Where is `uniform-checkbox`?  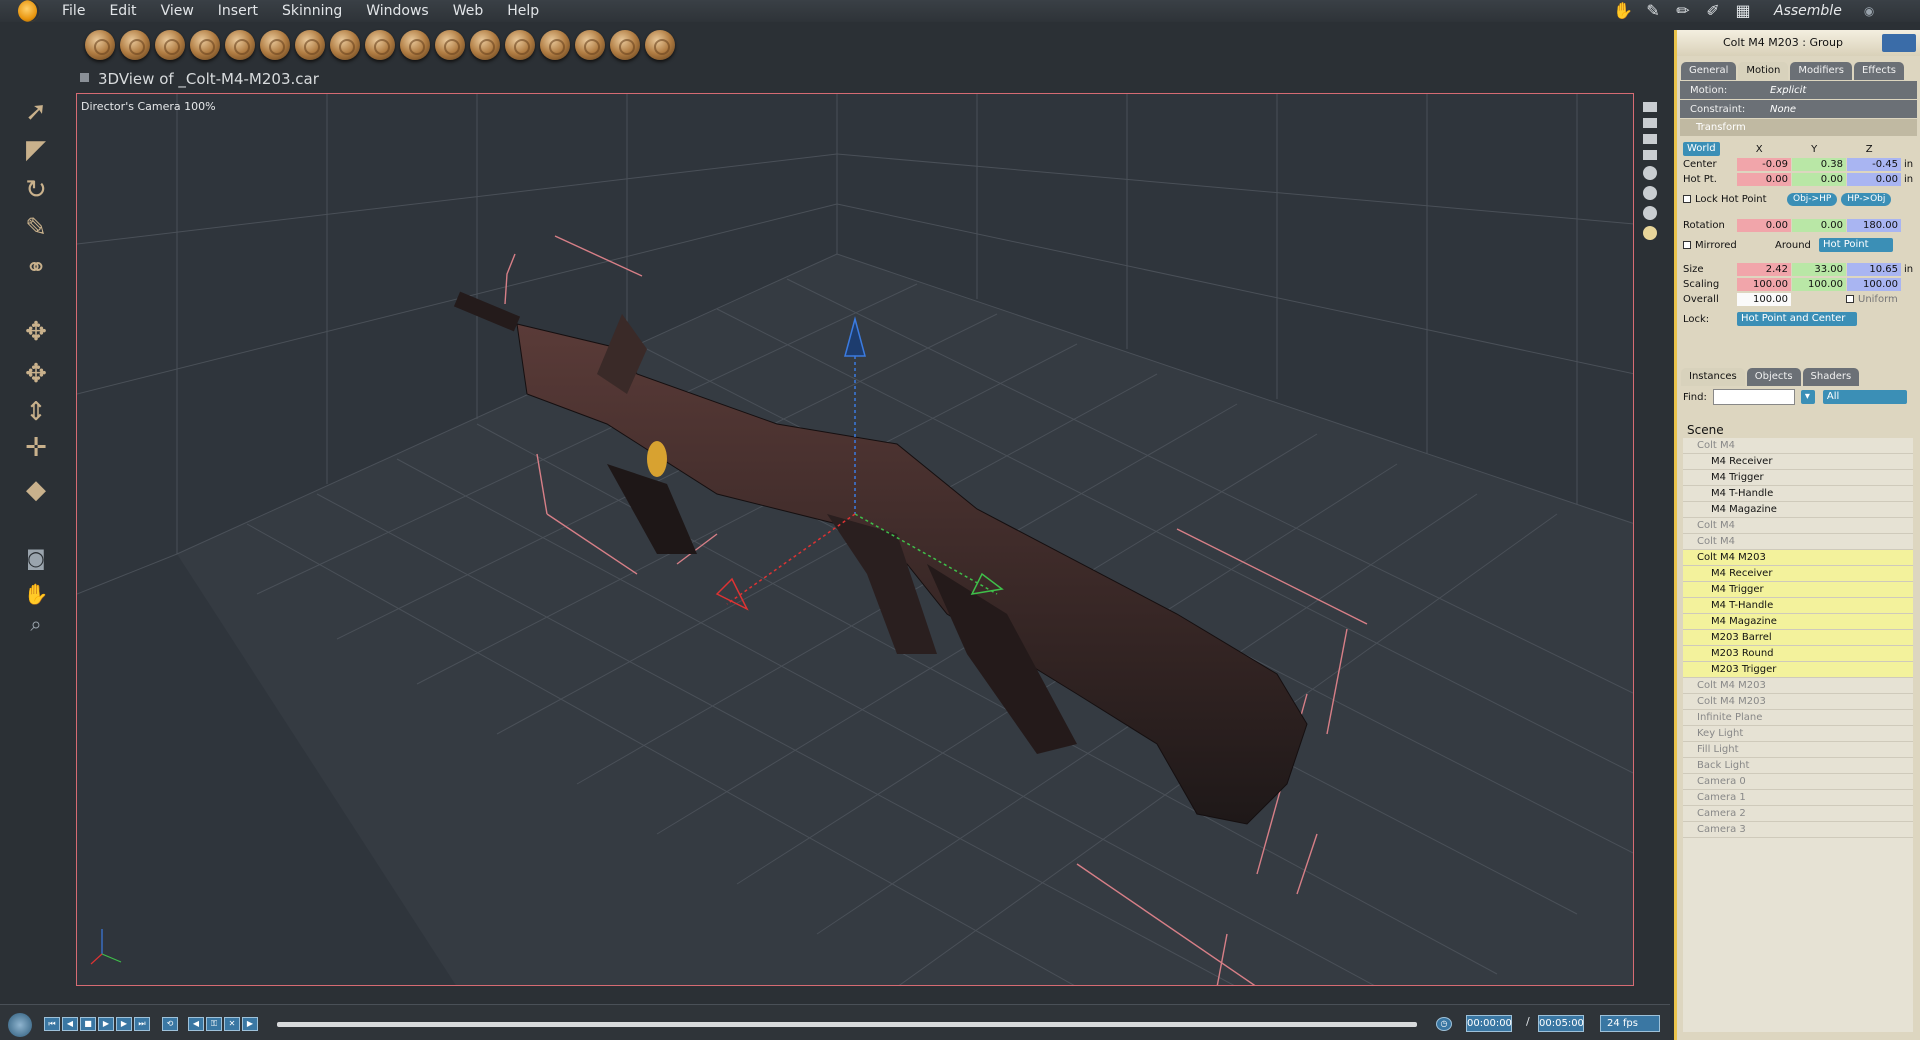 uniform-checkbox is located at coordinates (1850, 299).